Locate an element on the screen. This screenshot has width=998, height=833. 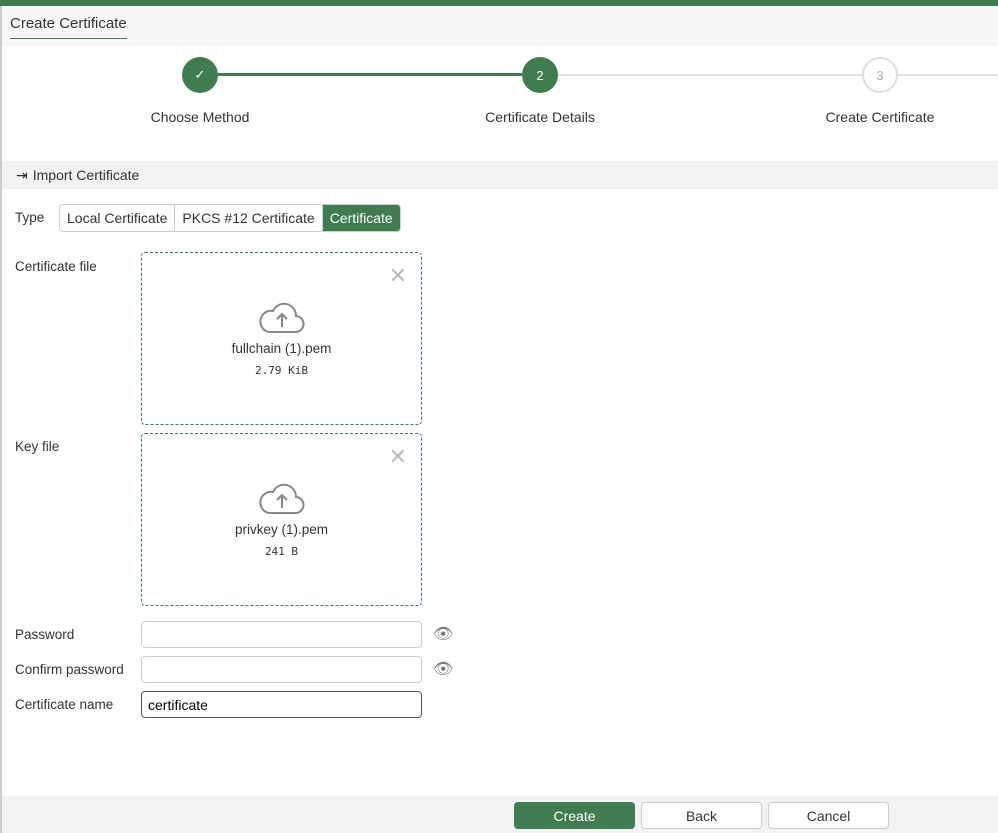
step-connector-complete is located at coordinates (370, 74).